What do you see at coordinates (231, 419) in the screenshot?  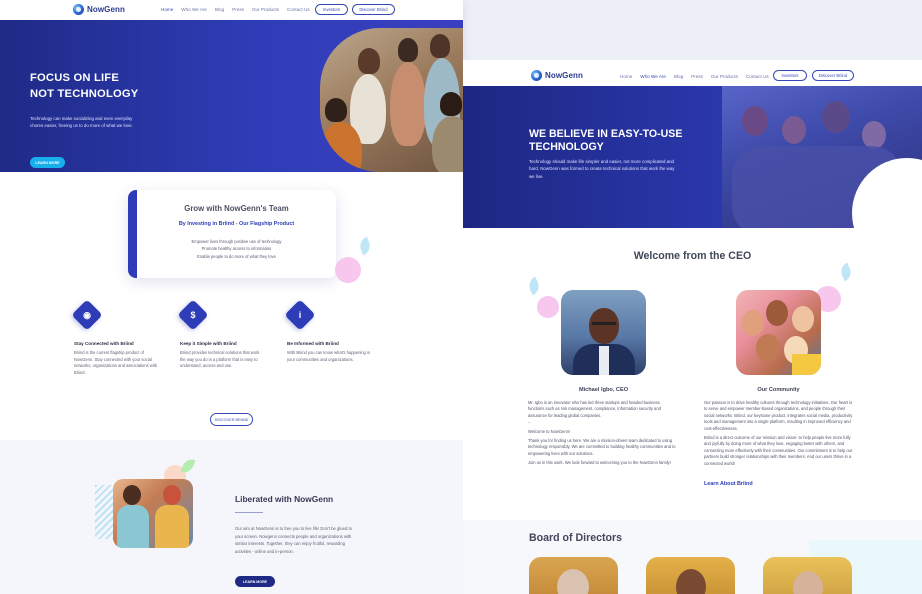 I see `discover-briind-cta: DISCOVER BRIIND` at bounding box center [231, 419].